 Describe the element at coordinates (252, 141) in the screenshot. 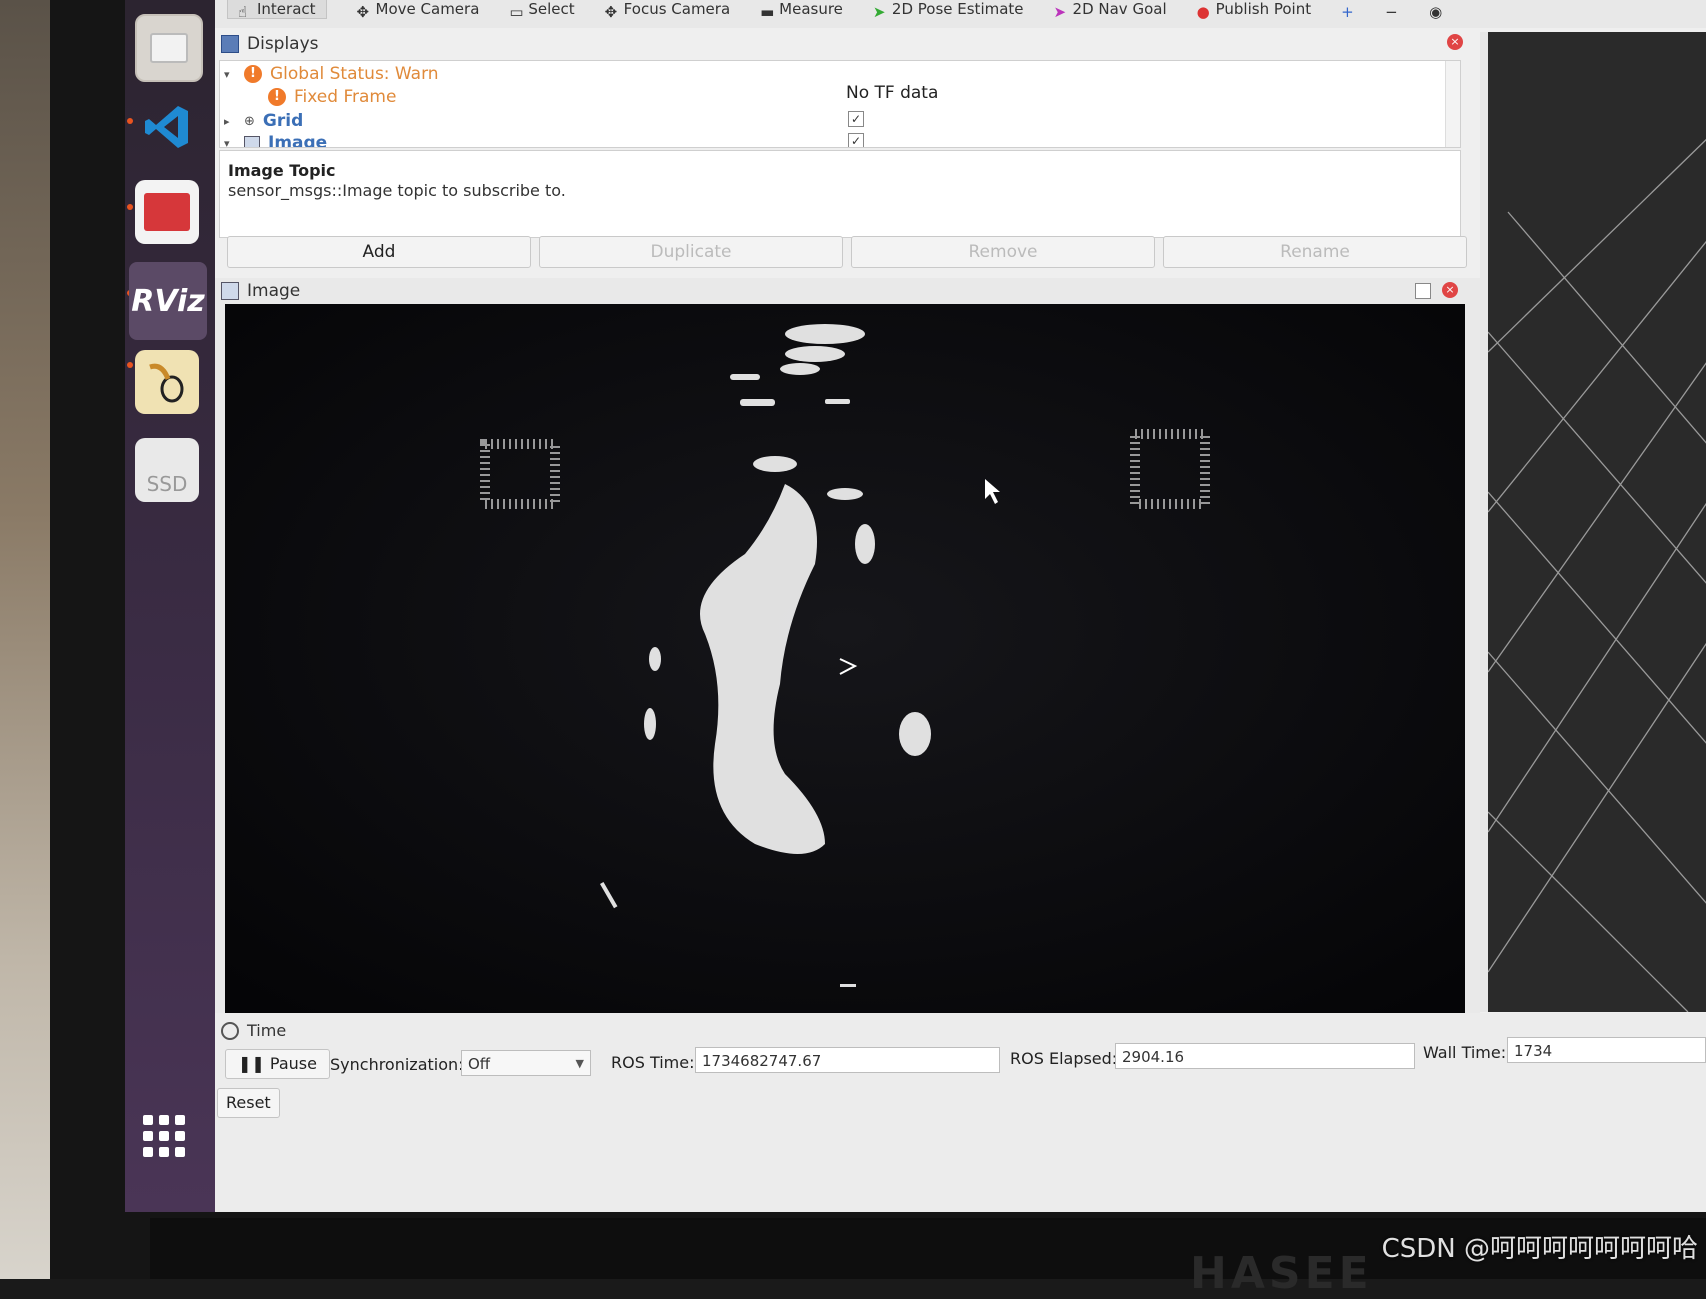

I see `image-icon` at that location.